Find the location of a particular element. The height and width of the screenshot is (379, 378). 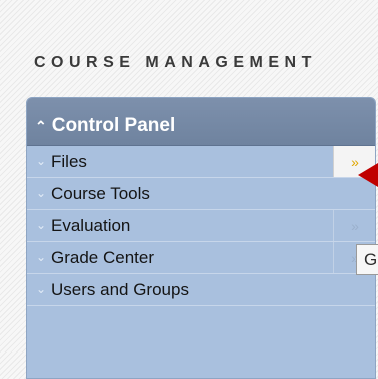

control-panel-title: Control Panel is located at coordinates (113, 125).